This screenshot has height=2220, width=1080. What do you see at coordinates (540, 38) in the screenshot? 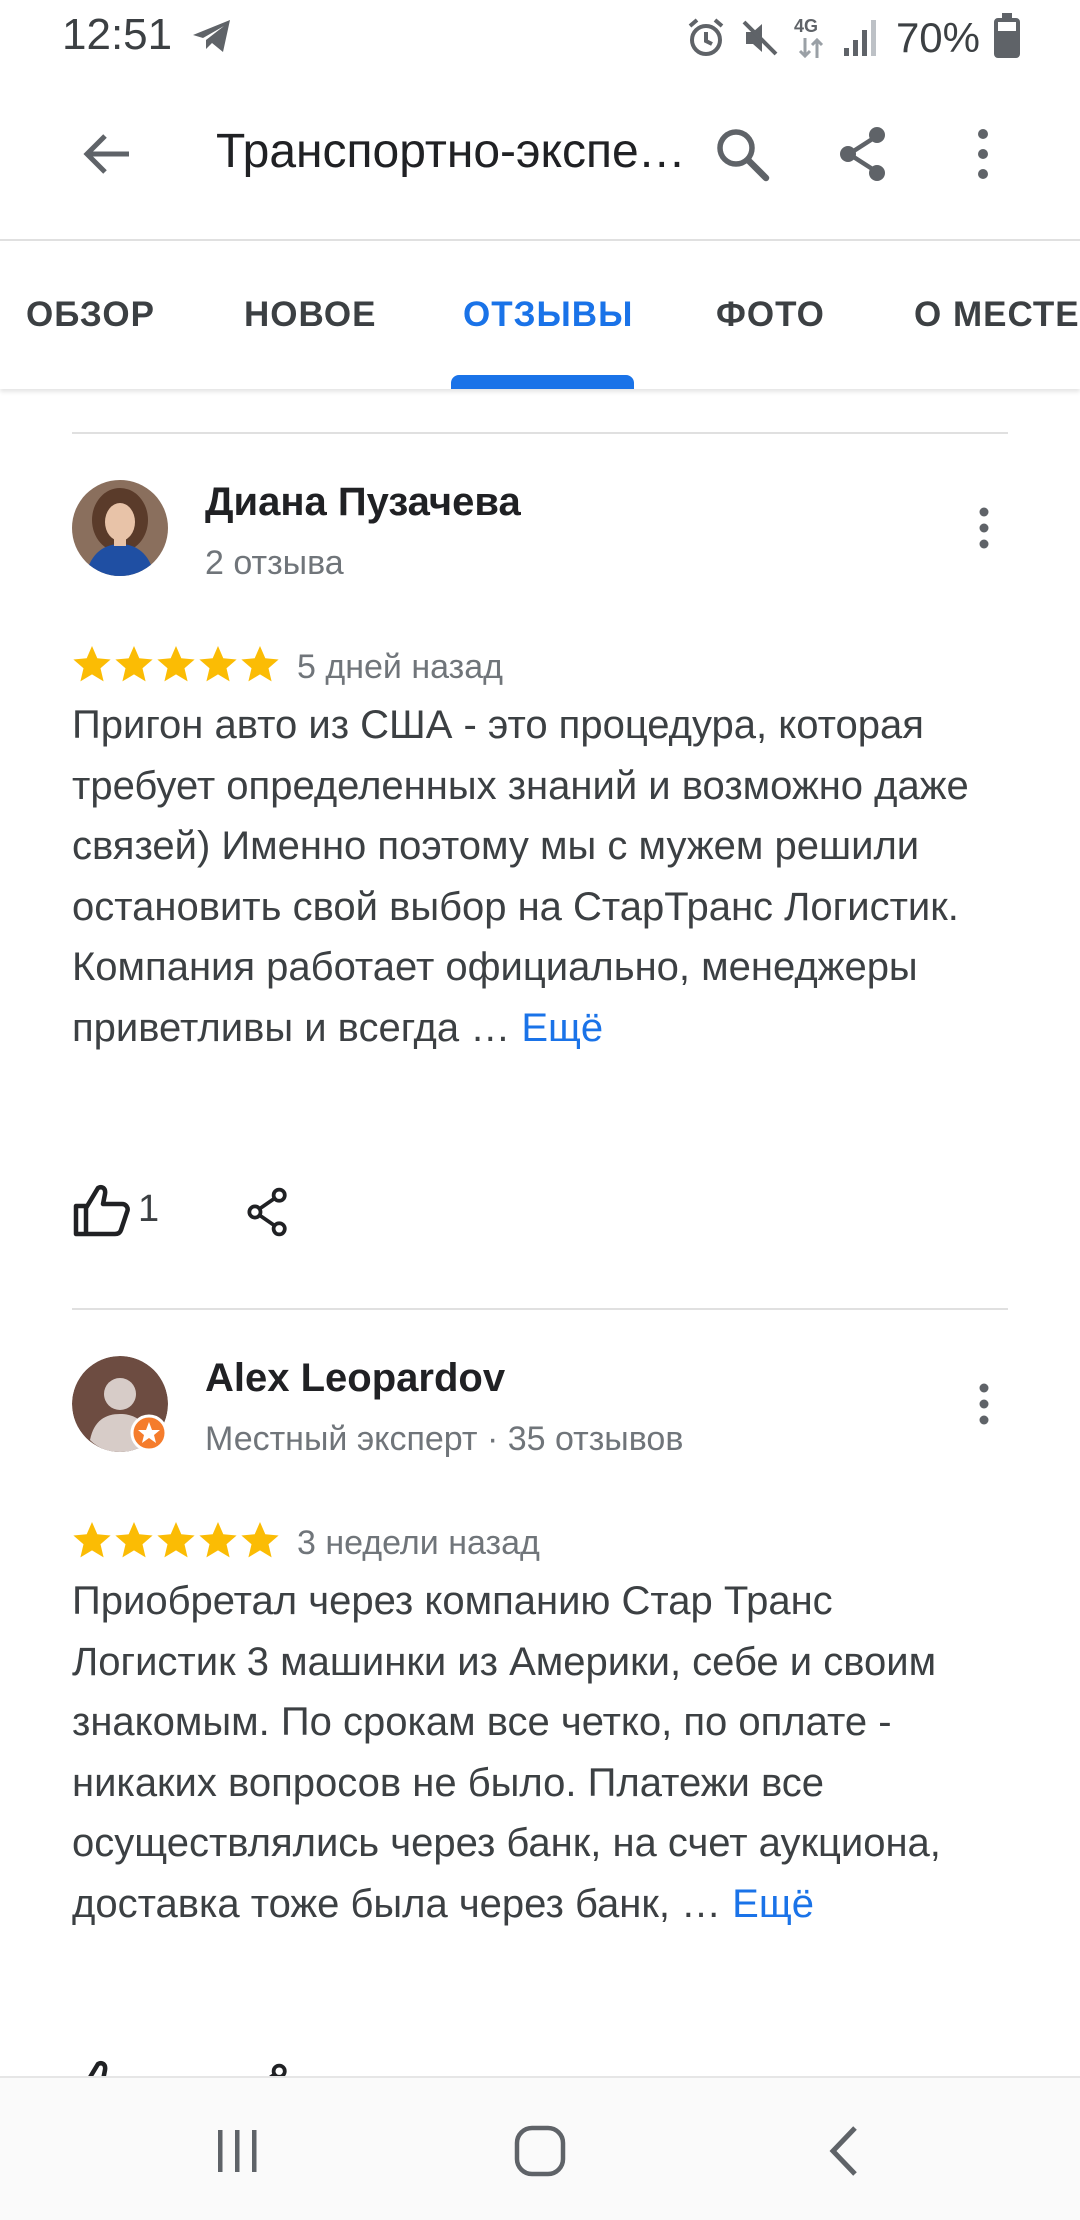
I see `status-bar: 12:51 4G 70%` at bounding box center [540, 38].